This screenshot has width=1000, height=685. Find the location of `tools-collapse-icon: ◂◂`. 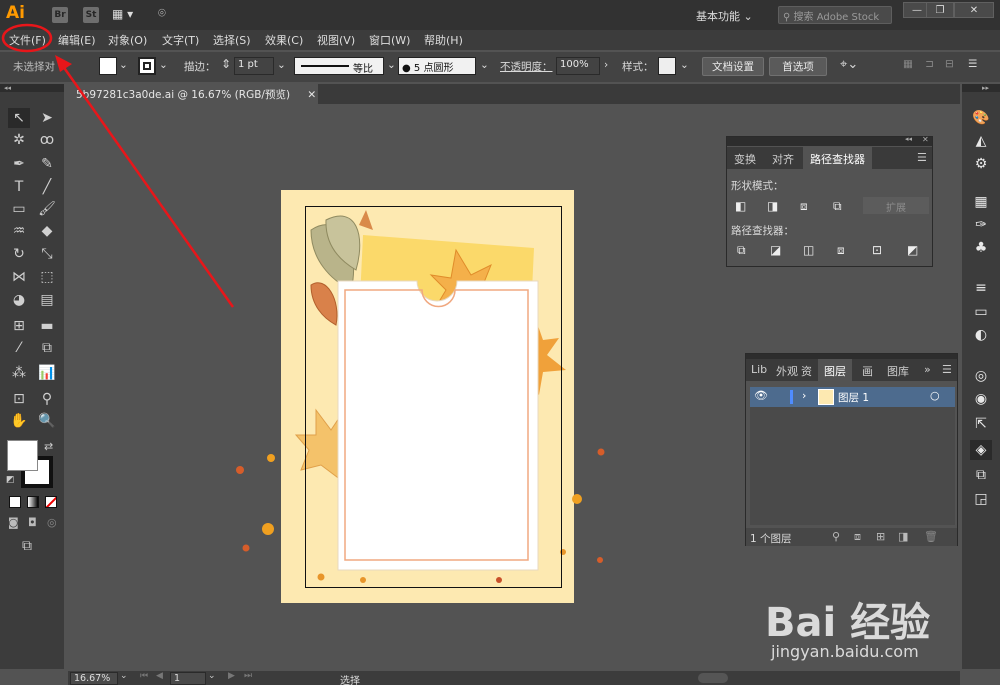

tools-collapse-icon: ◂◂ is located at coordinates (32, 88).